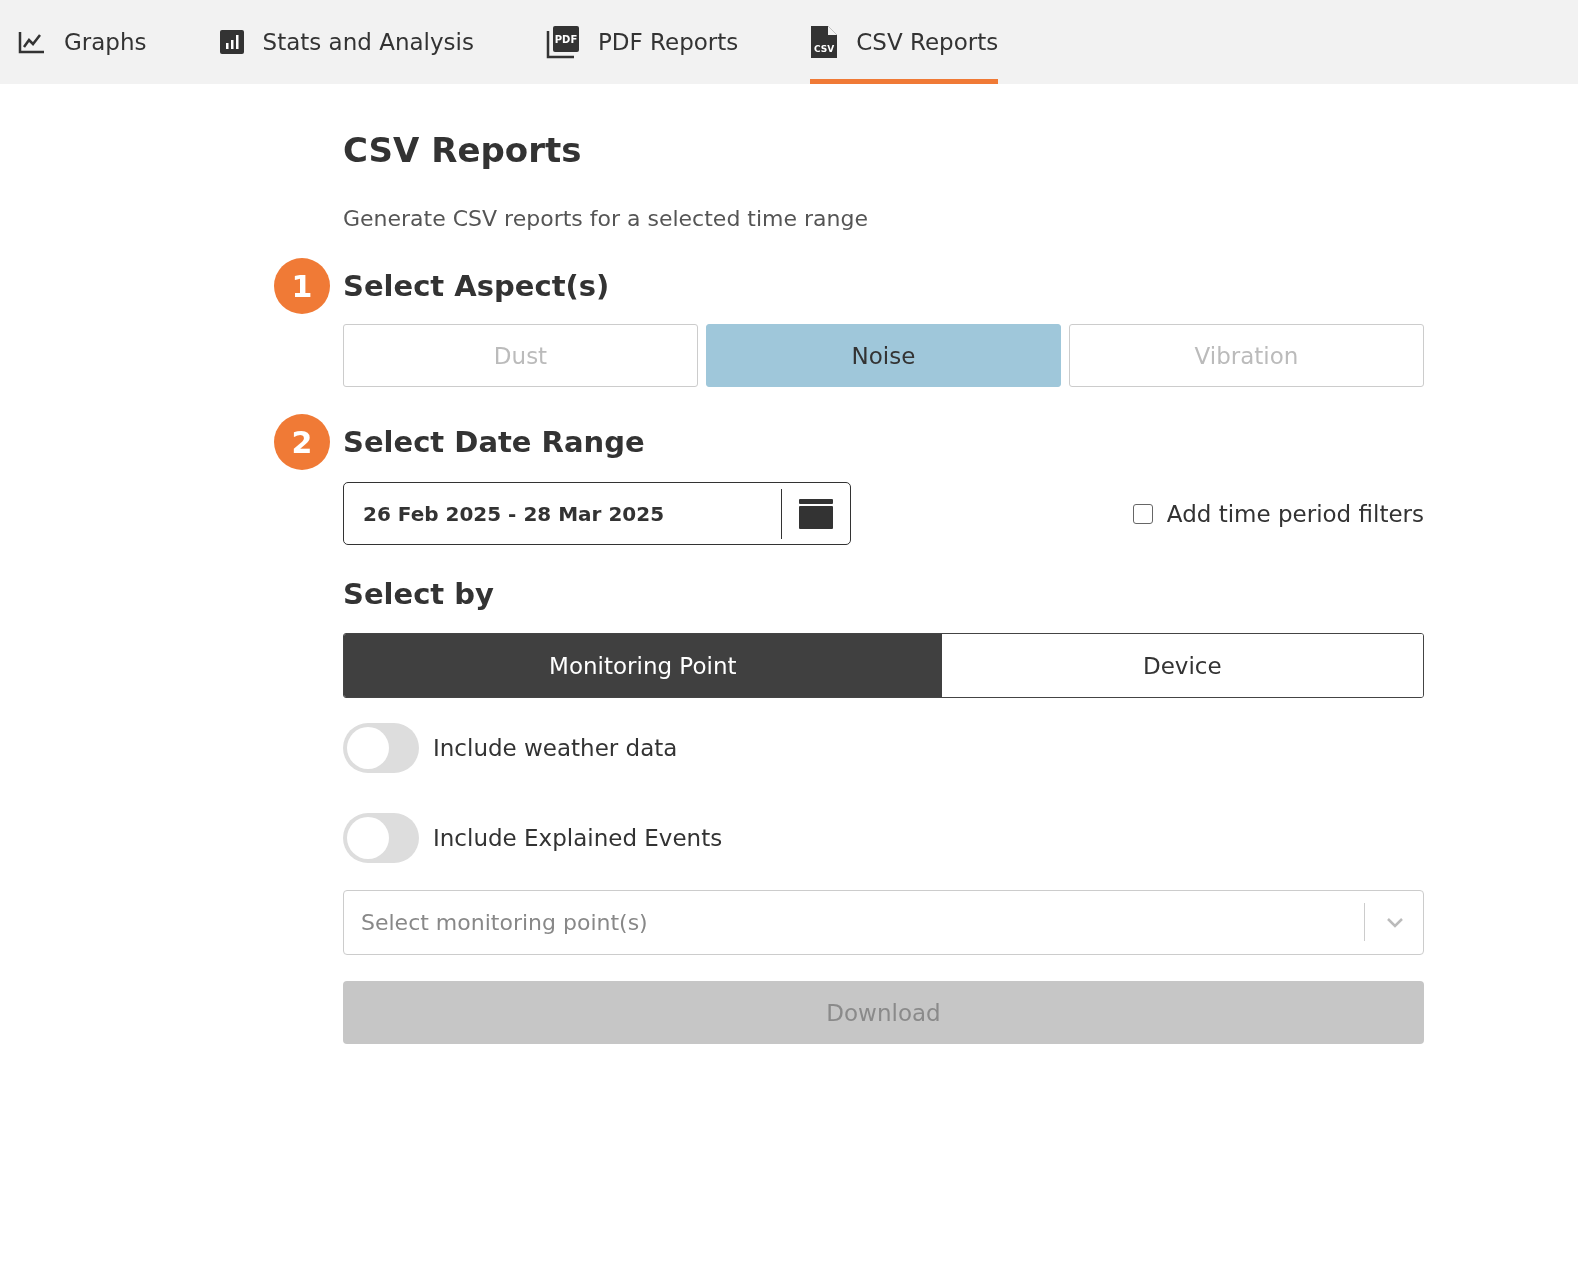 The width and height of the screenshot is (1578, 1262). Describe the element at coordinates (476, 286) in the screenshot. I see `section-heading: Select Aspect(s)` at that location.